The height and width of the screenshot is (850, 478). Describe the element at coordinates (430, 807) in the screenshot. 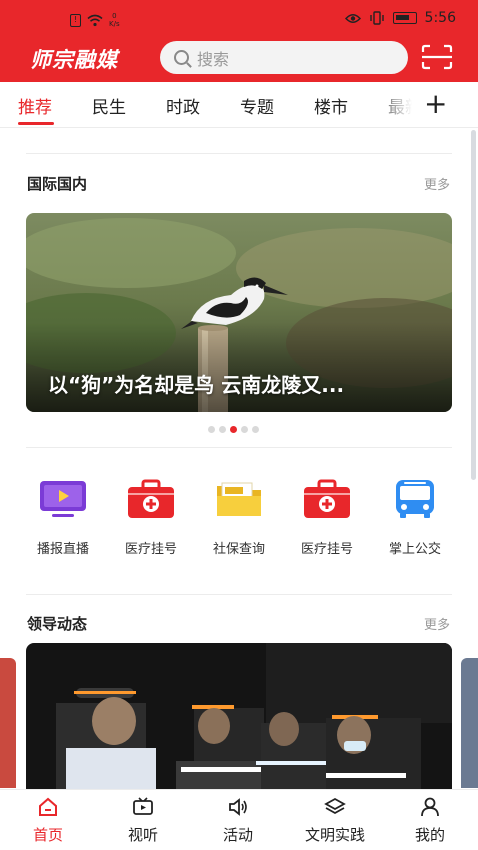

I see `user-icon` at that location.